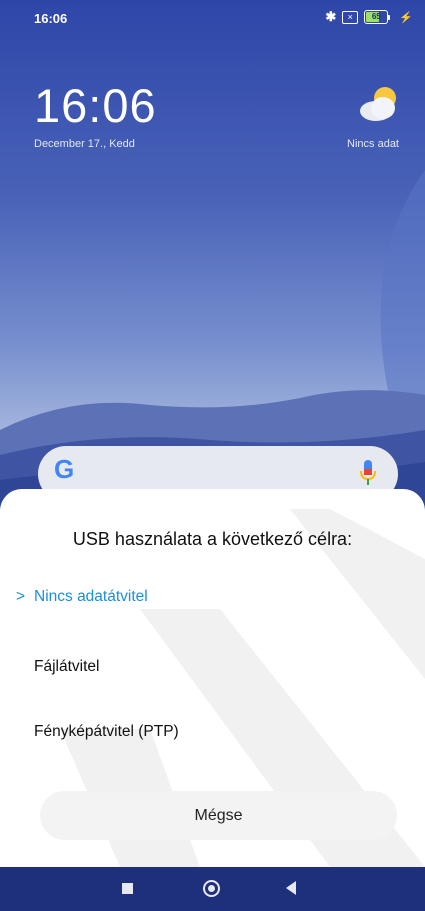  Describe the element at coordinates (21, 596) in the screenshot. I see `chevron-right-icon: >` at that location.